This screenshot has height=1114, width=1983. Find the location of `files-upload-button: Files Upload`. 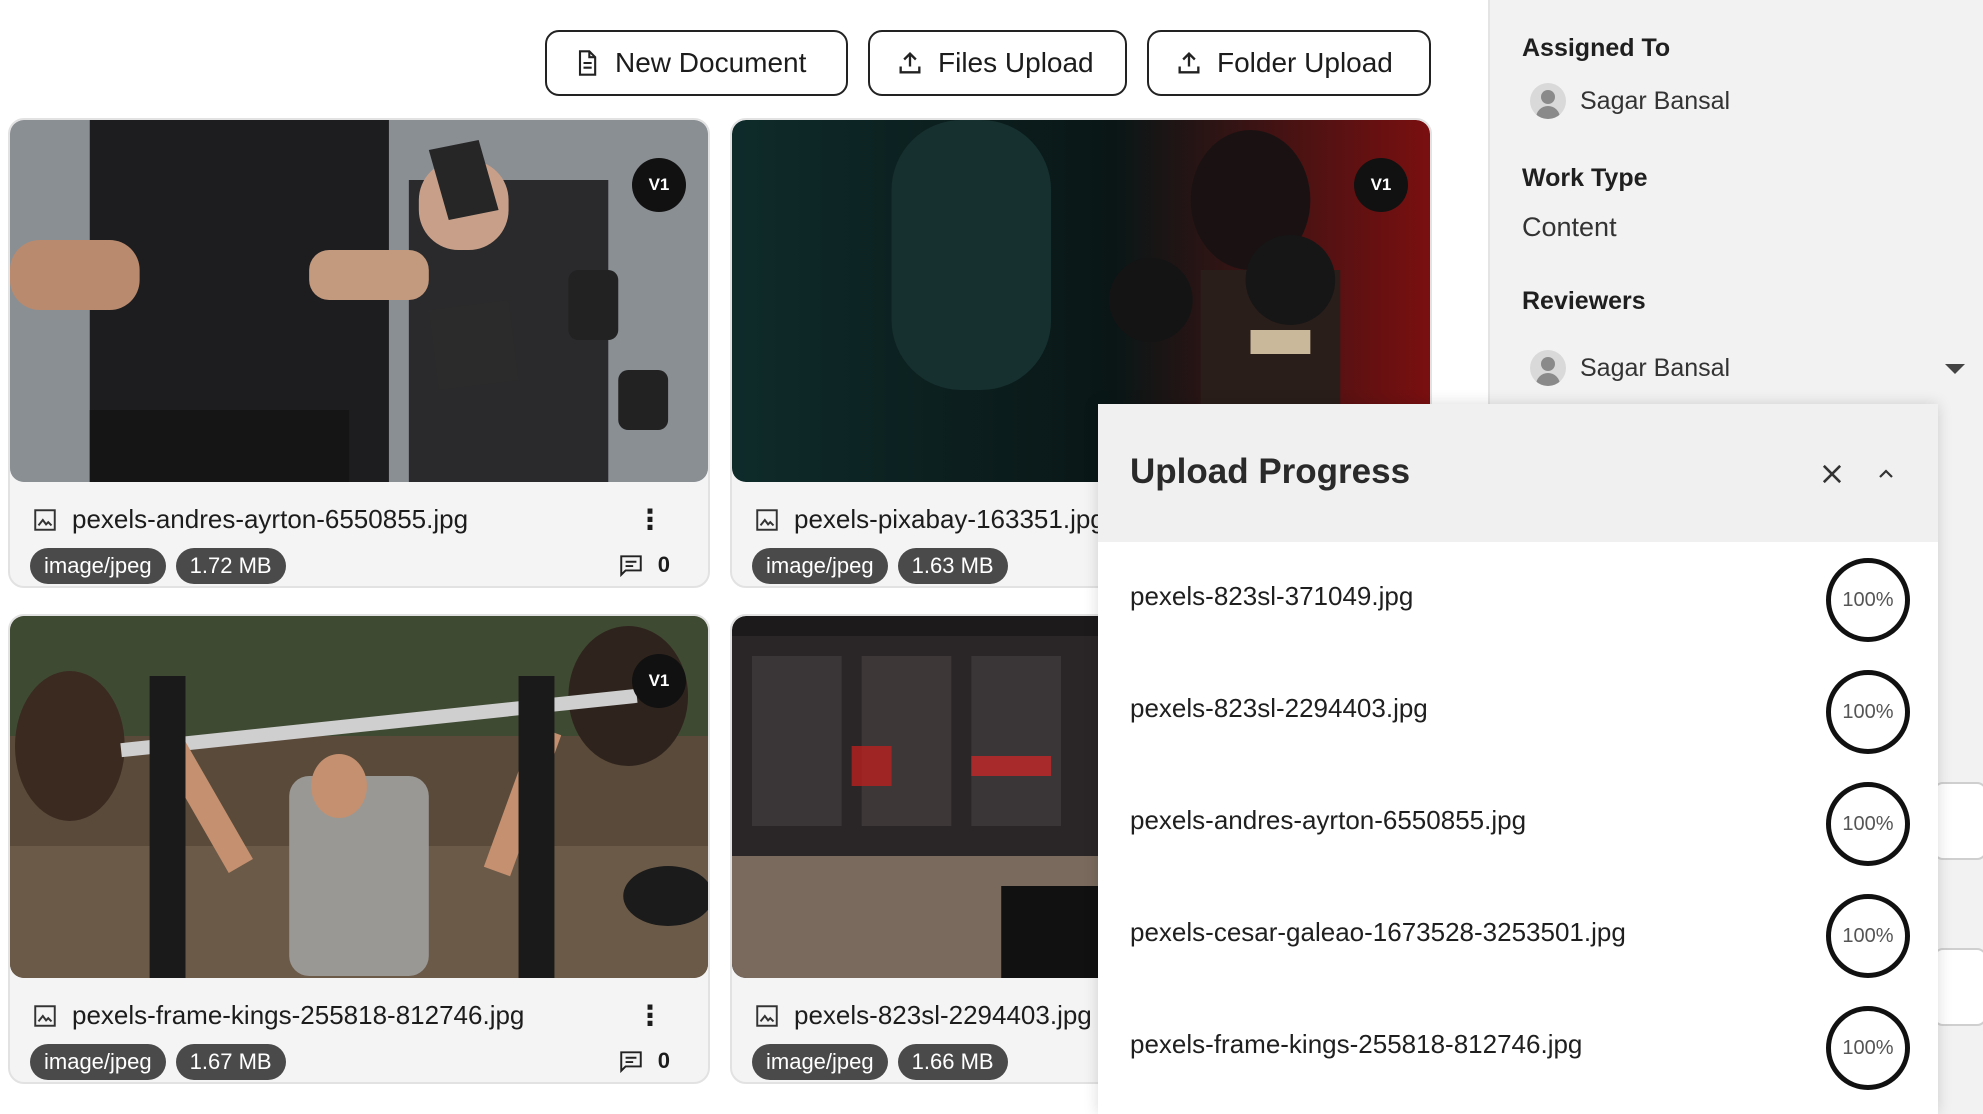

files-upload-button: Files Upload is located at coordinates (997, 63).